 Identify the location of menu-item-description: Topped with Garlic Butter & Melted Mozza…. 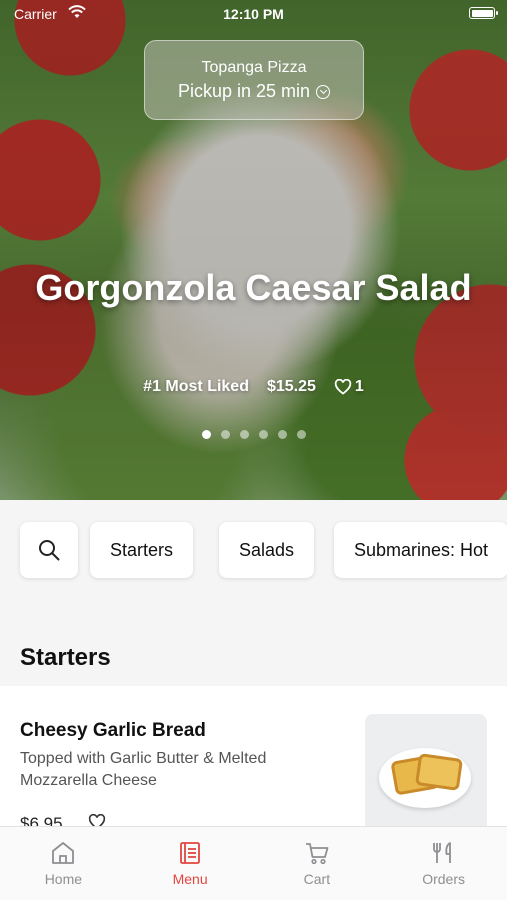
(143, 769).